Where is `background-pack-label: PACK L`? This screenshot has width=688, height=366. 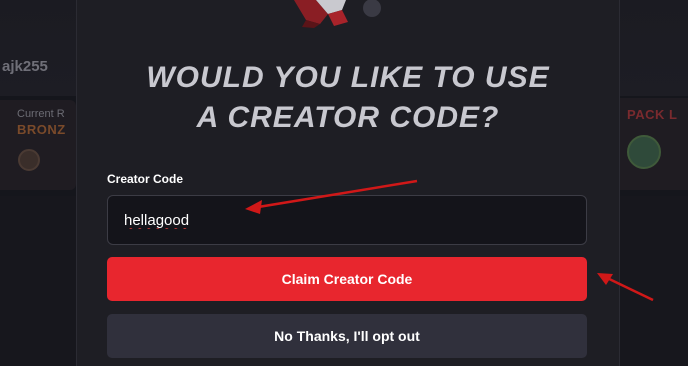 background-pack-label: PACK L is located at coordinates (652, 114).